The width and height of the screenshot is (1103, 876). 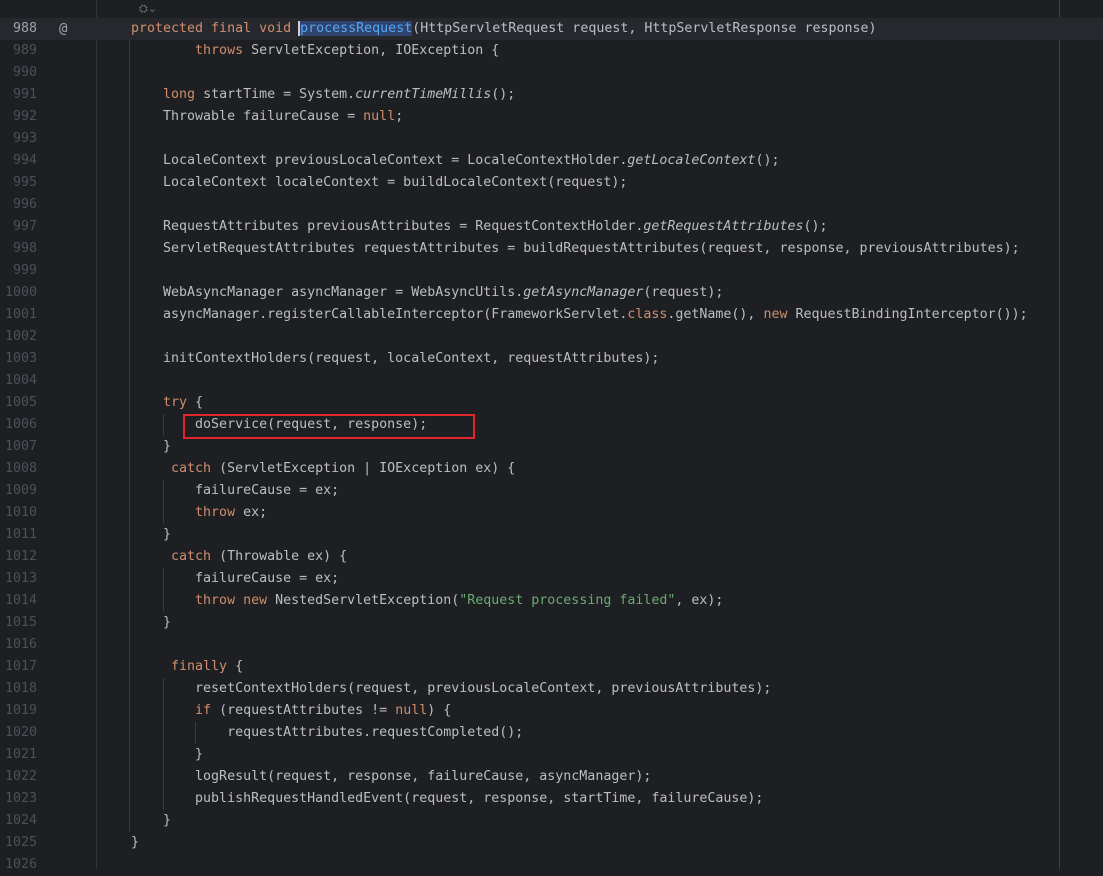 What do you see at coordinates (551, 403) in the screenshot?
I see `code-line: 1005 try {` at bounding box center [551, 403].